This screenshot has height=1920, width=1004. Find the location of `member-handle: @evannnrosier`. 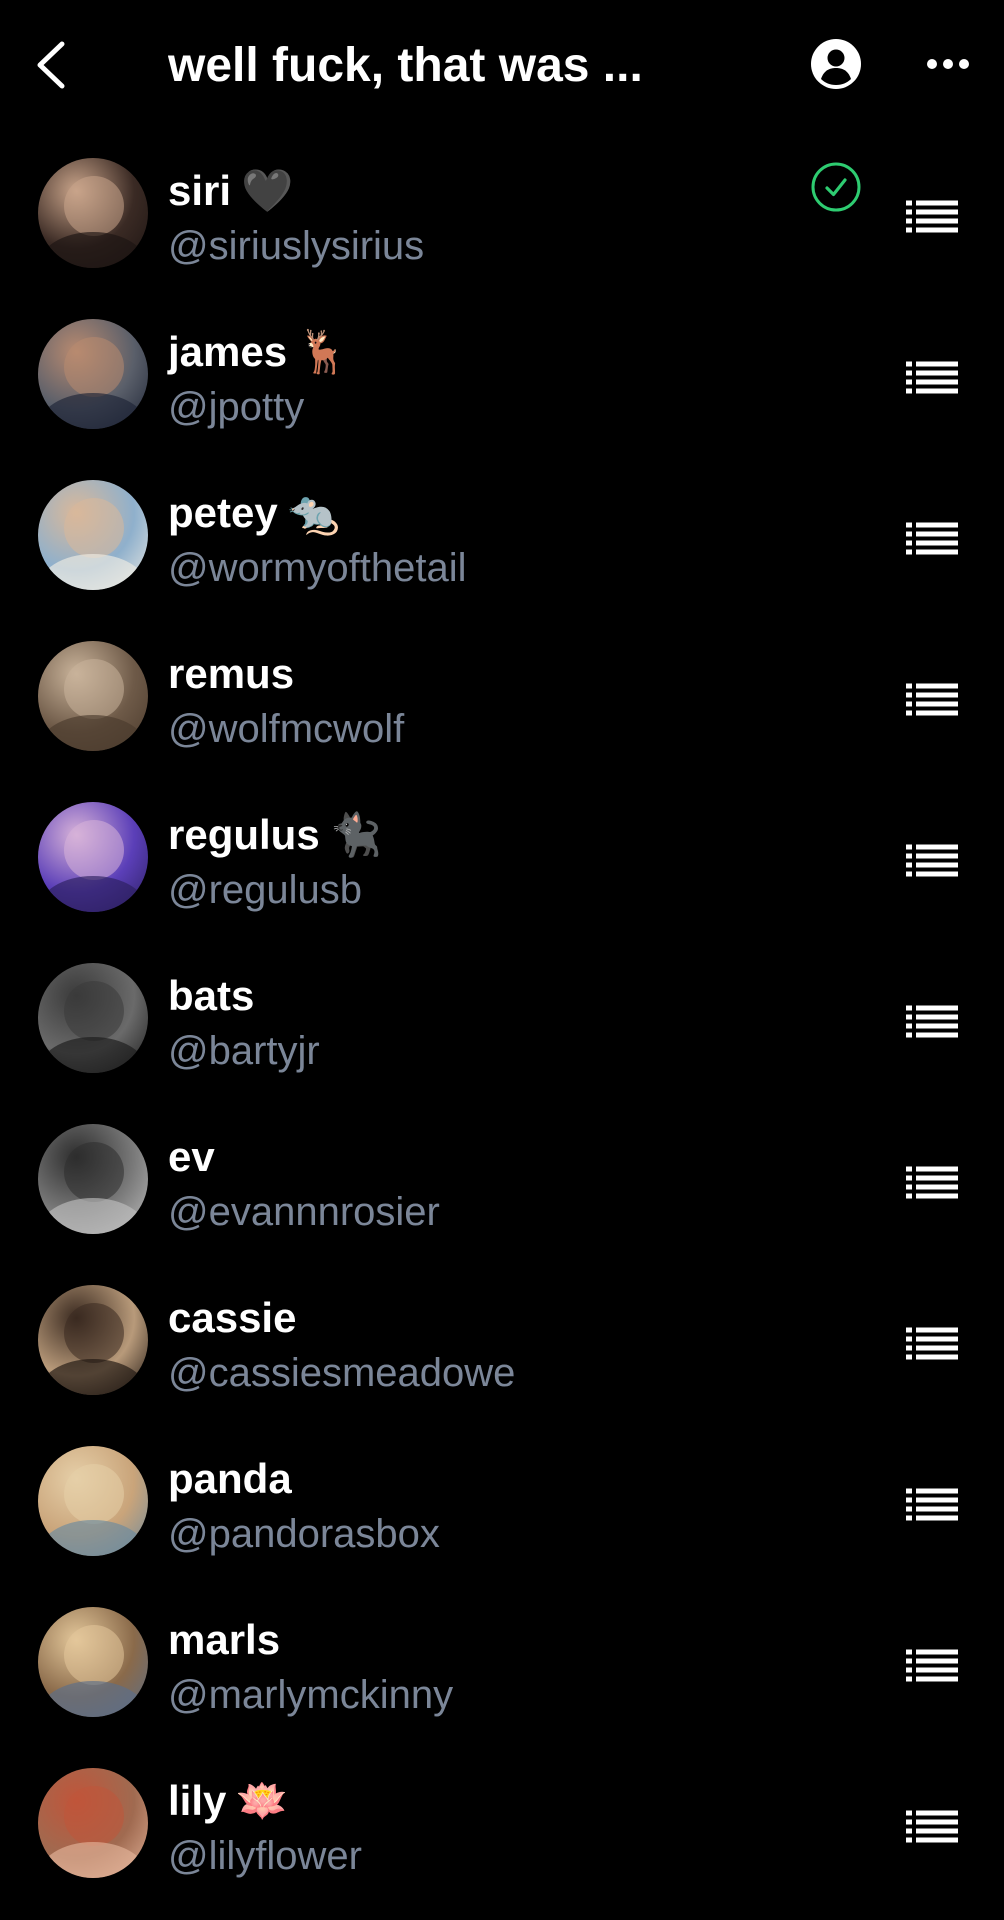

member-handle: @evannnrosier is located at coordinates (304, 1212).